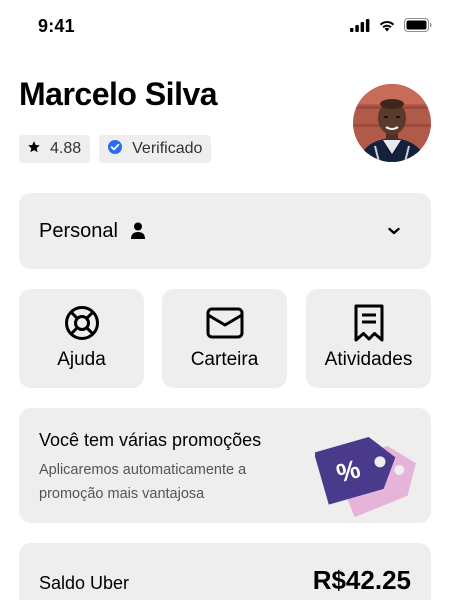 The image size is (450, 600). I want to click on avatar, so click(392, 123).